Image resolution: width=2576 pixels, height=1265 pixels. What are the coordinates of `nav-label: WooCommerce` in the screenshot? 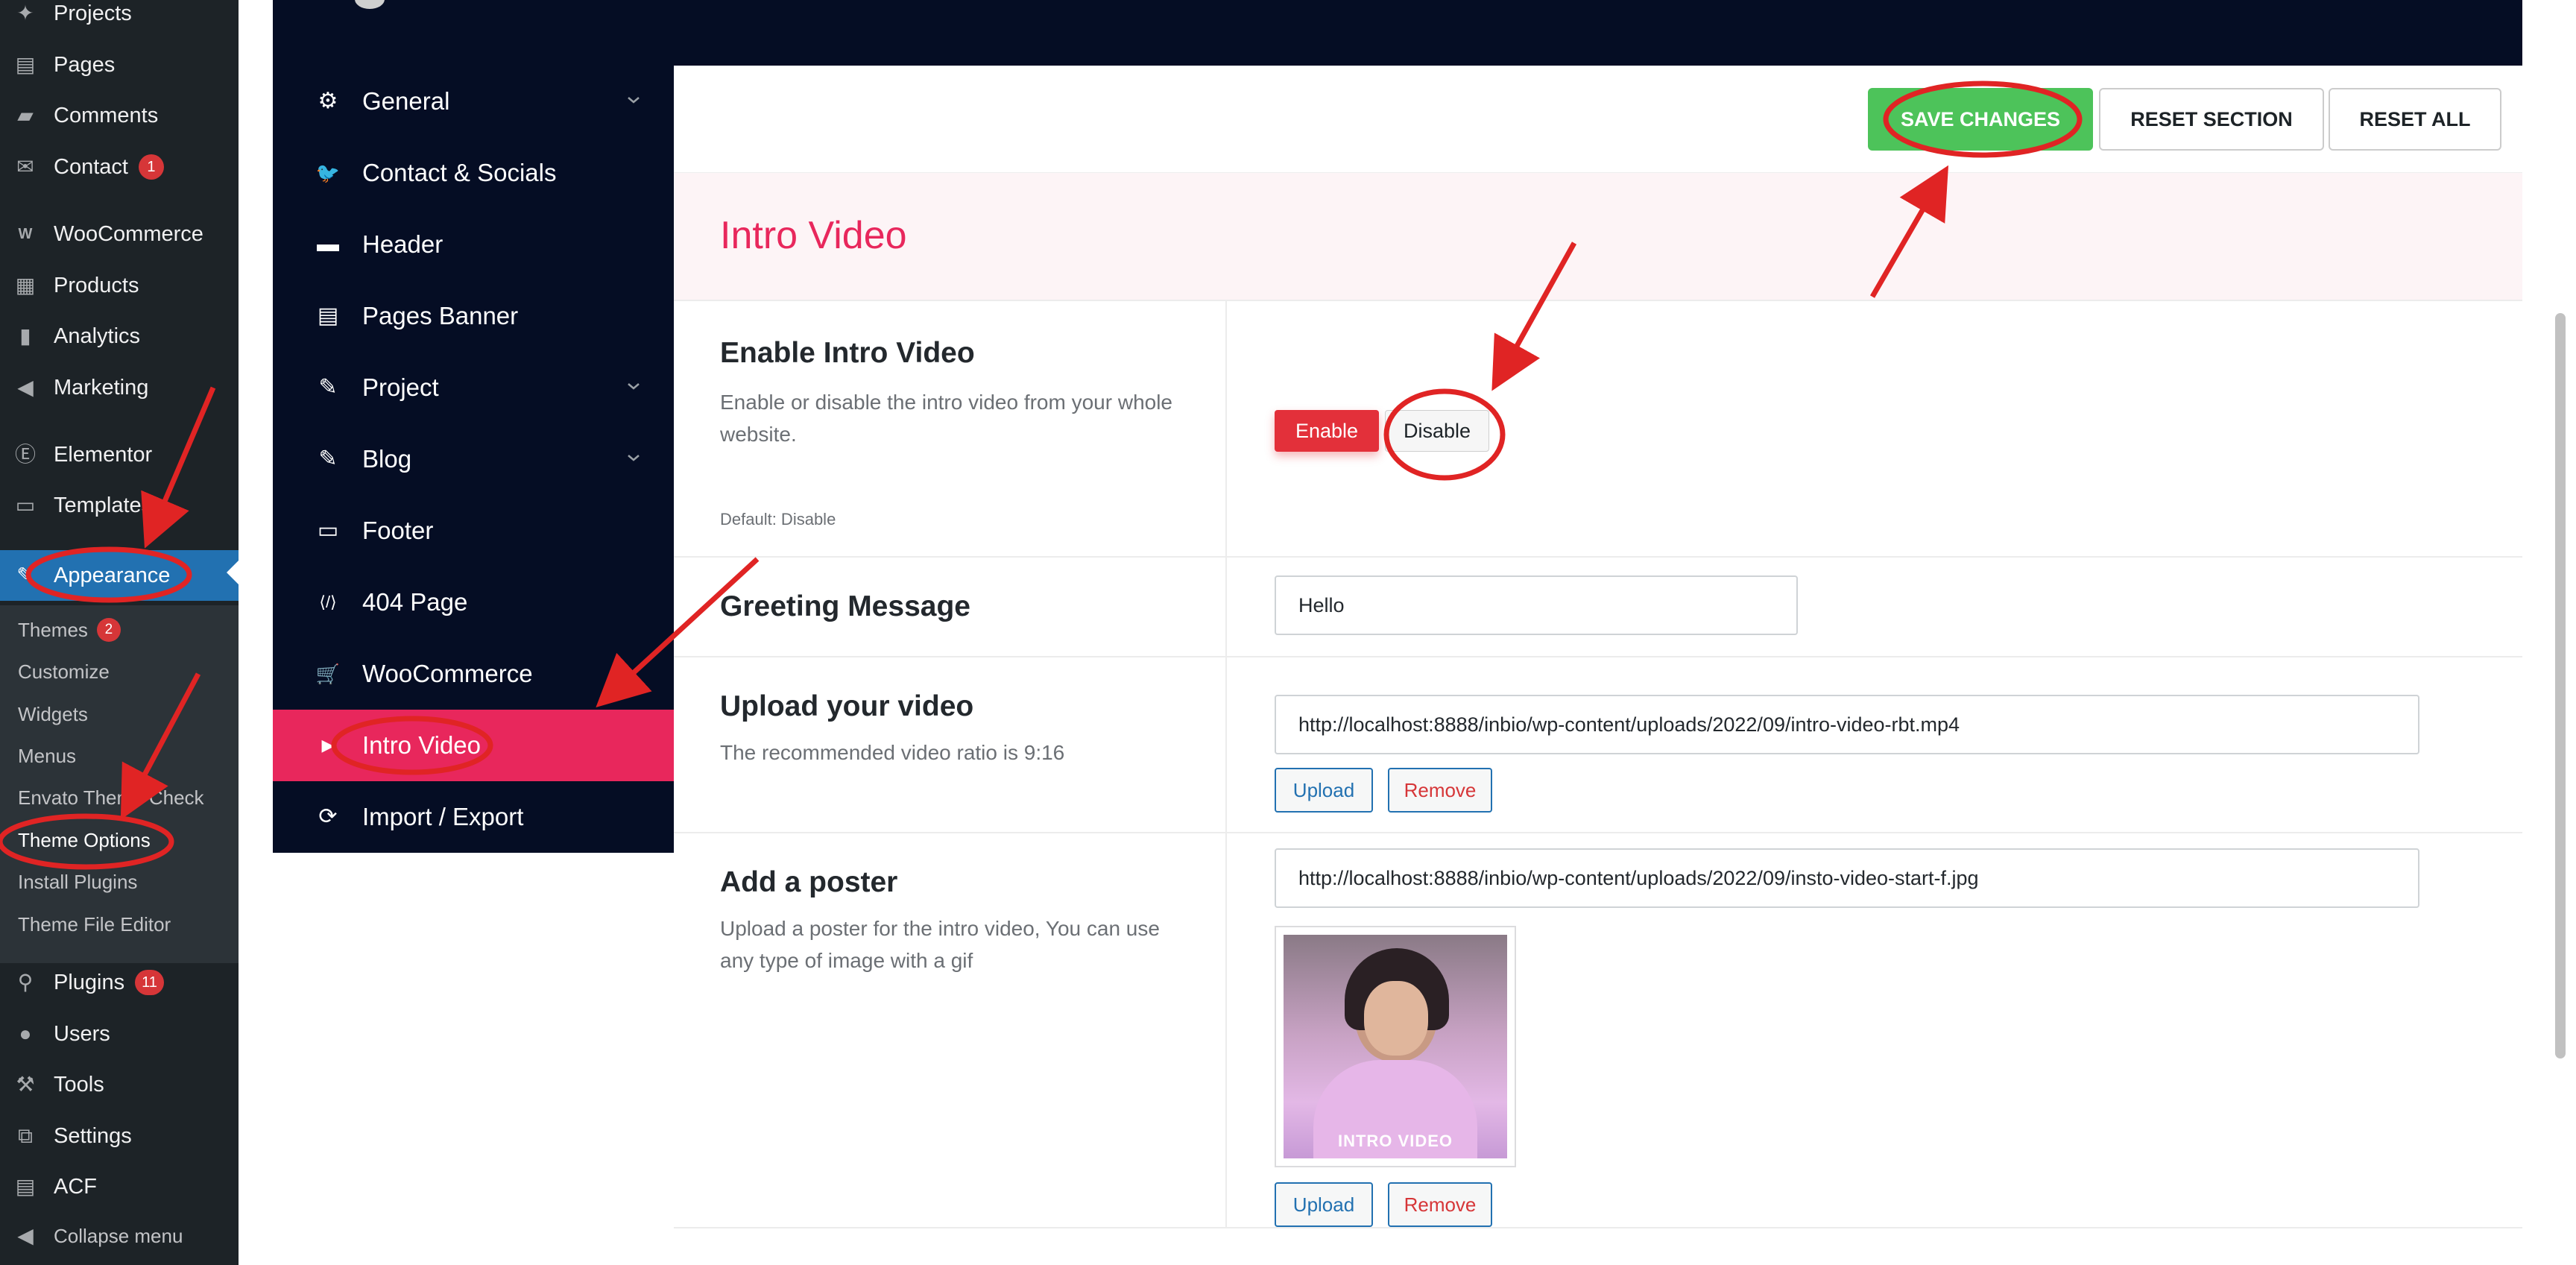 It's located at (447, 673).